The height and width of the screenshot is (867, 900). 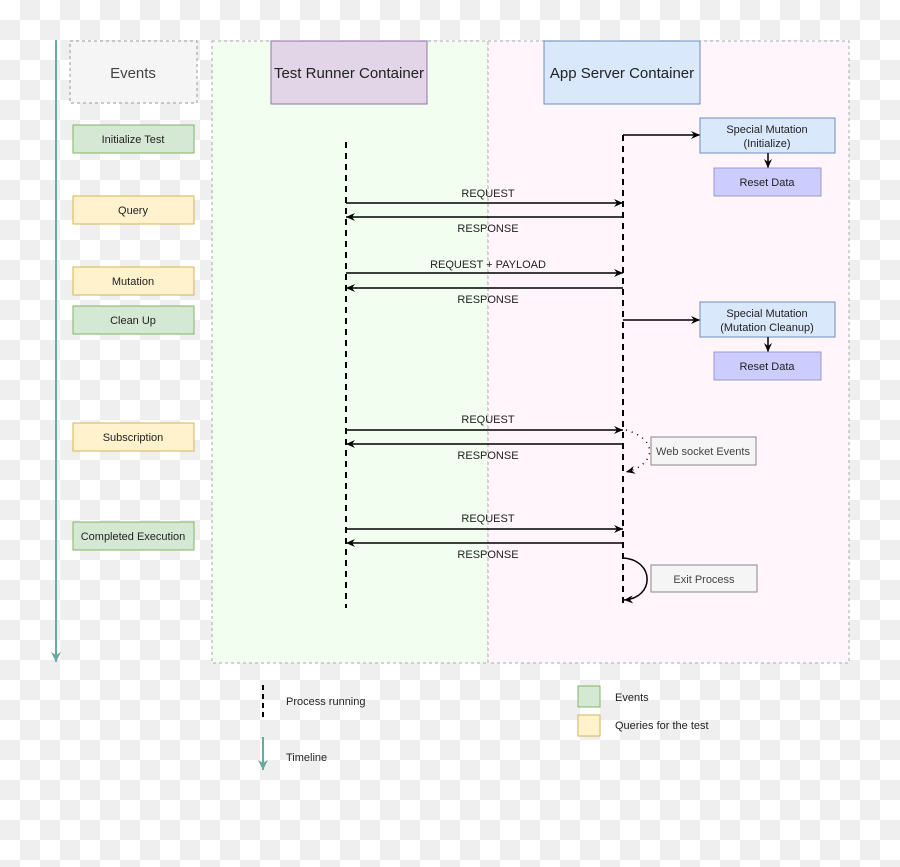 I want to click on legend-events-label: Events, so click(x=632, y=698).